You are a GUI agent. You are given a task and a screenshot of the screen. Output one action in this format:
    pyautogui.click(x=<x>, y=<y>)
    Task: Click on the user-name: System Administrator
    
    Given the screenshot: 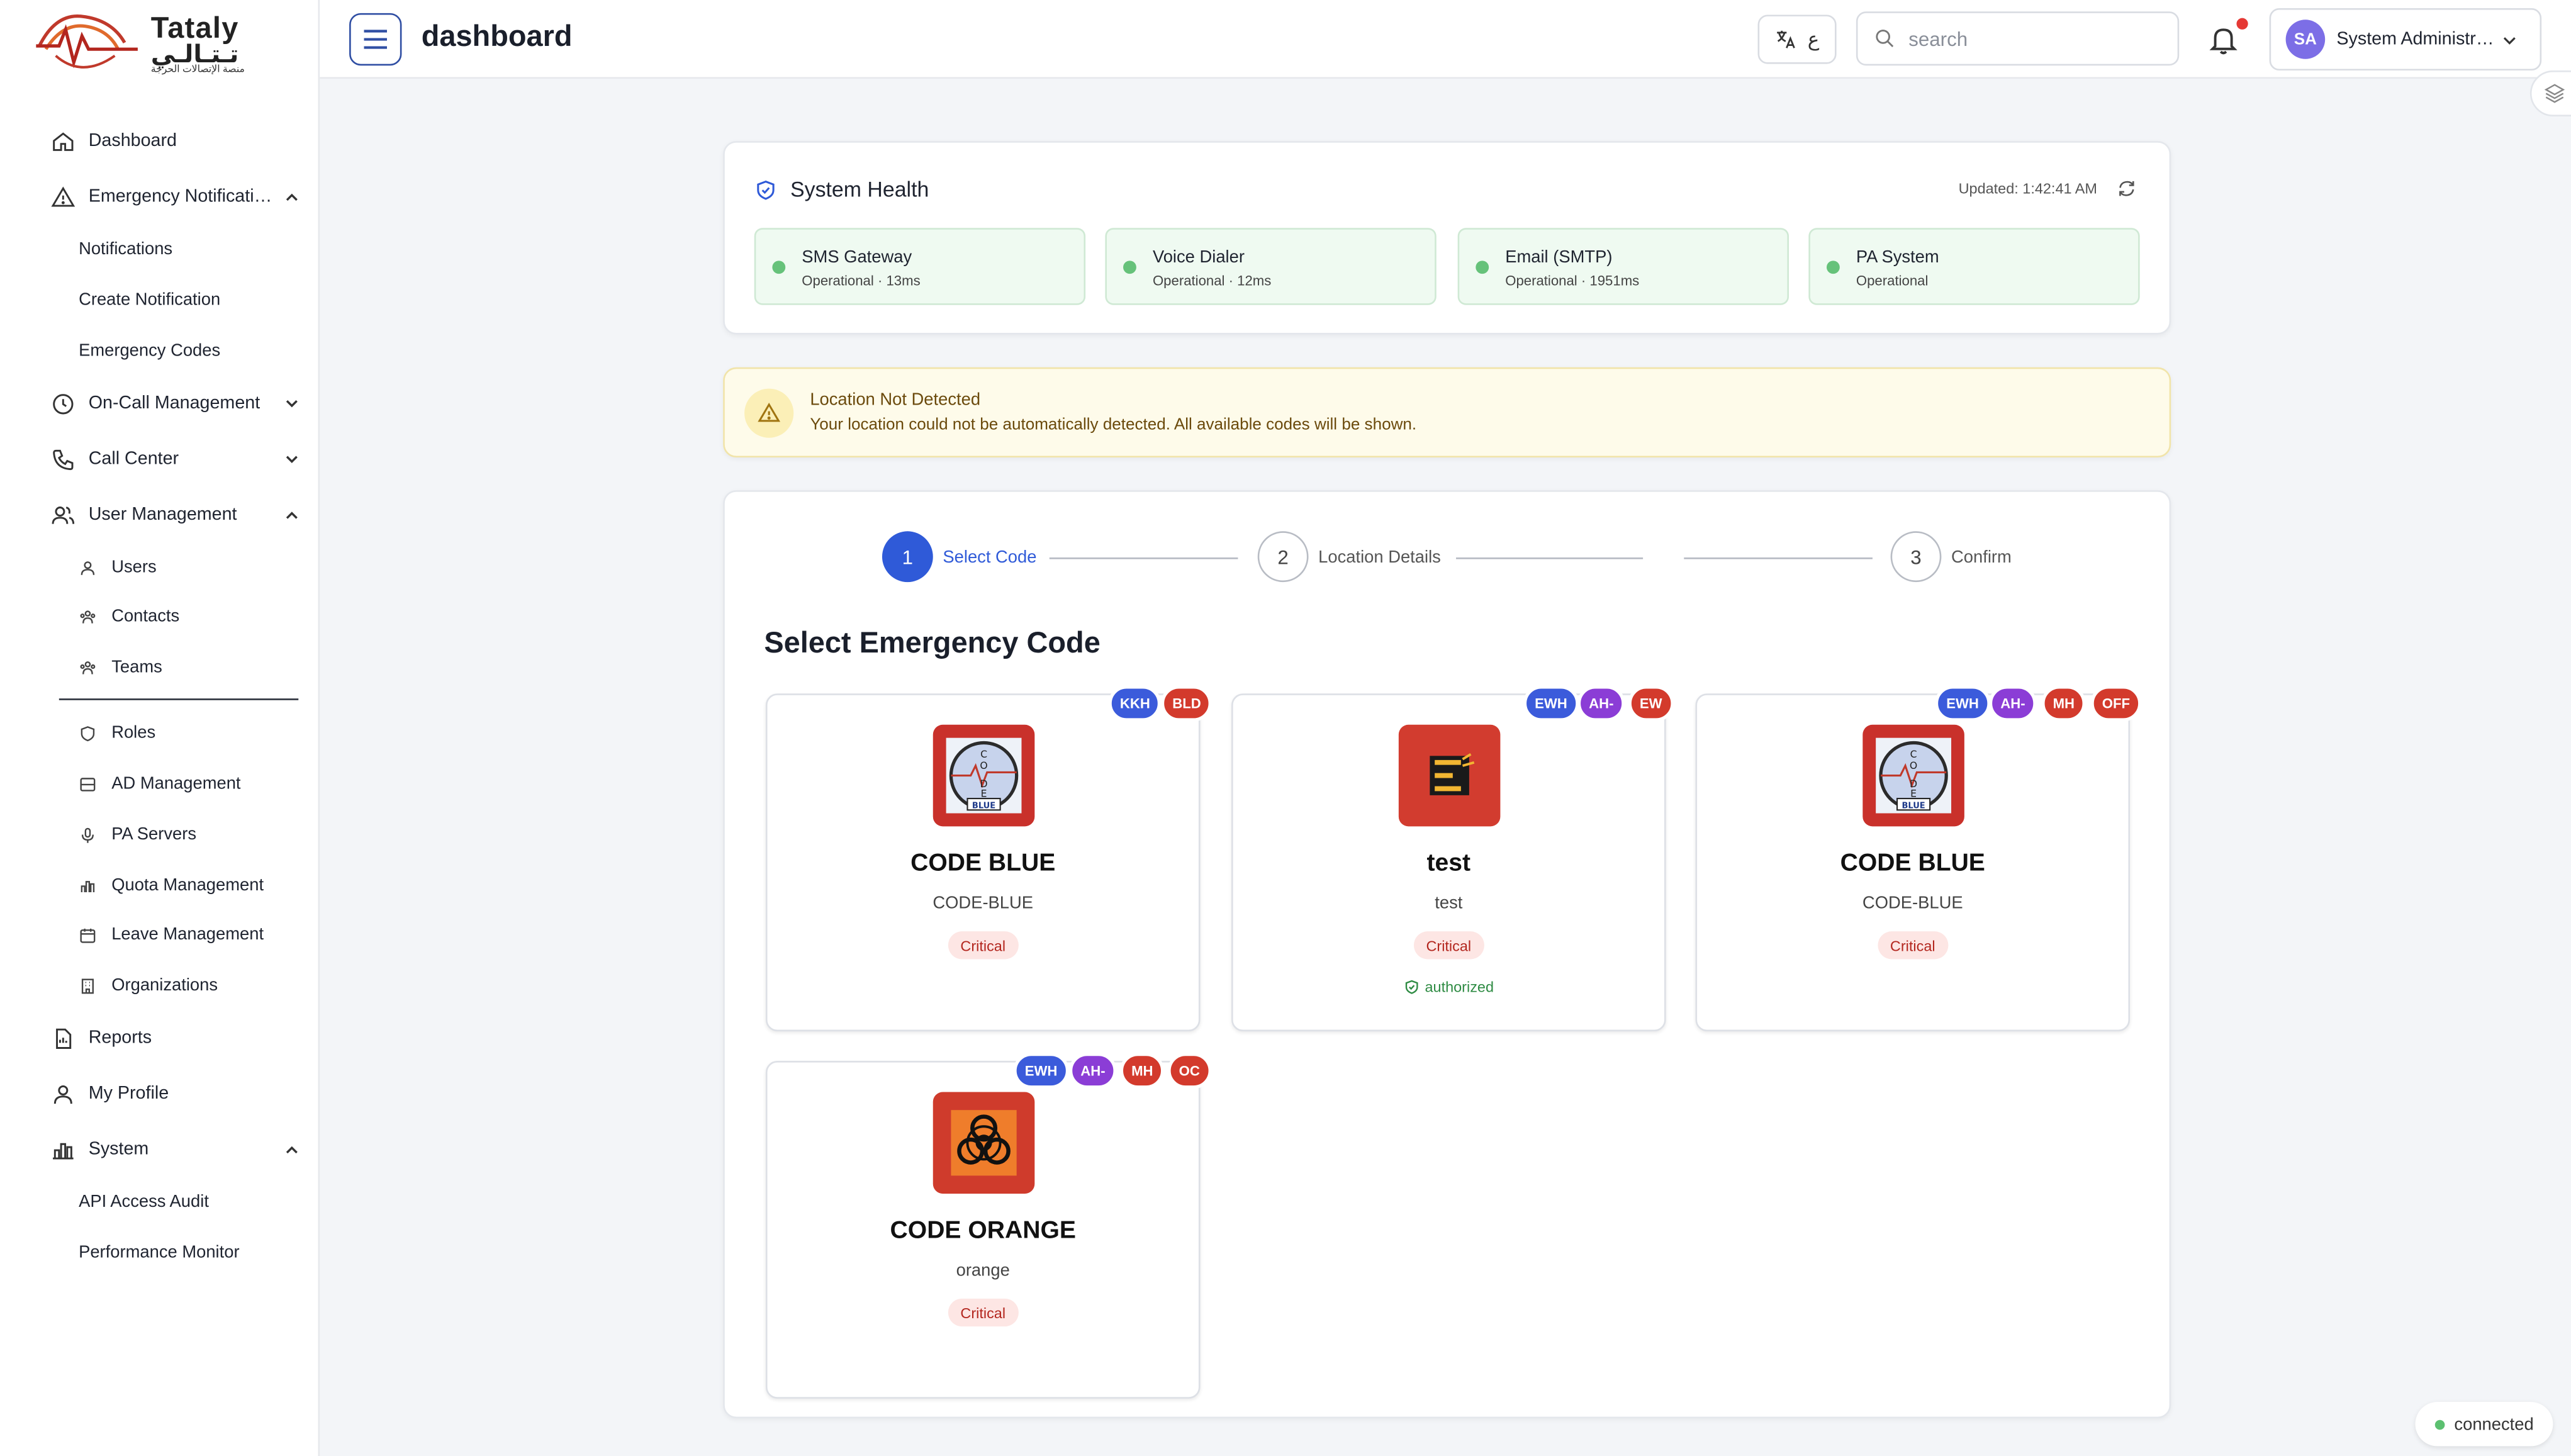 What is the action you would take?
    pyautogui.click(x=2418, y=39)
    